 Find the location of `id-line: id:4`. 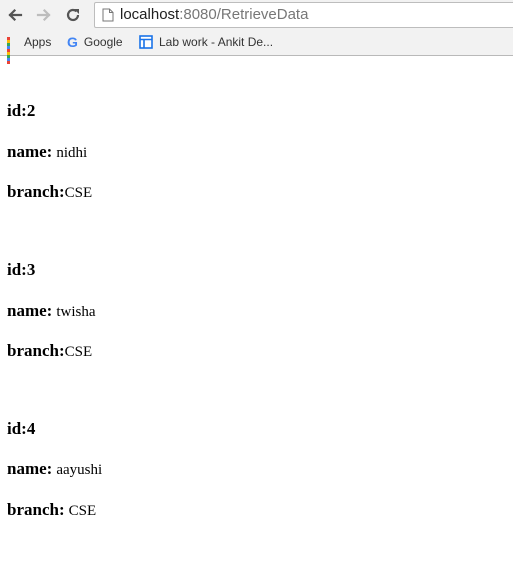

id-line: id:4 is located at coordinates (21, 429).